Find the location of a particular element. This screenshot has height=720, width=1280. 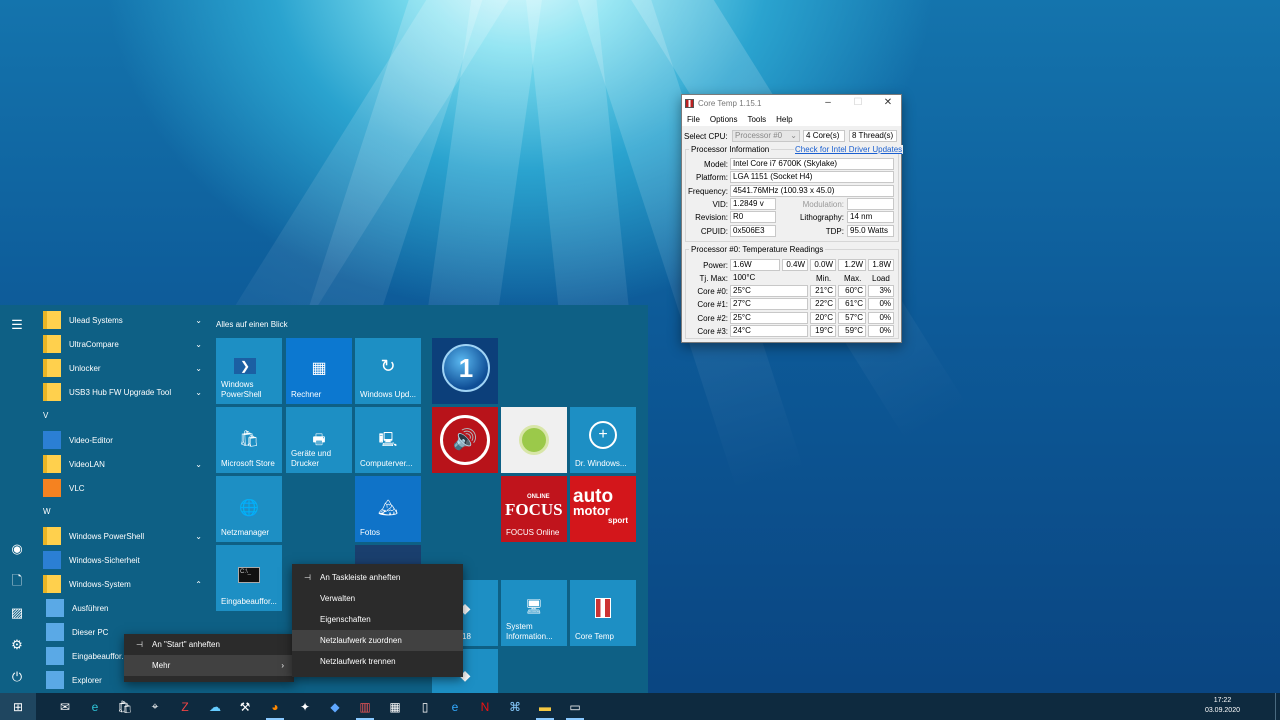

menu-item-eigenschaften: Eigenschaften is located at coordinates (377, 619).